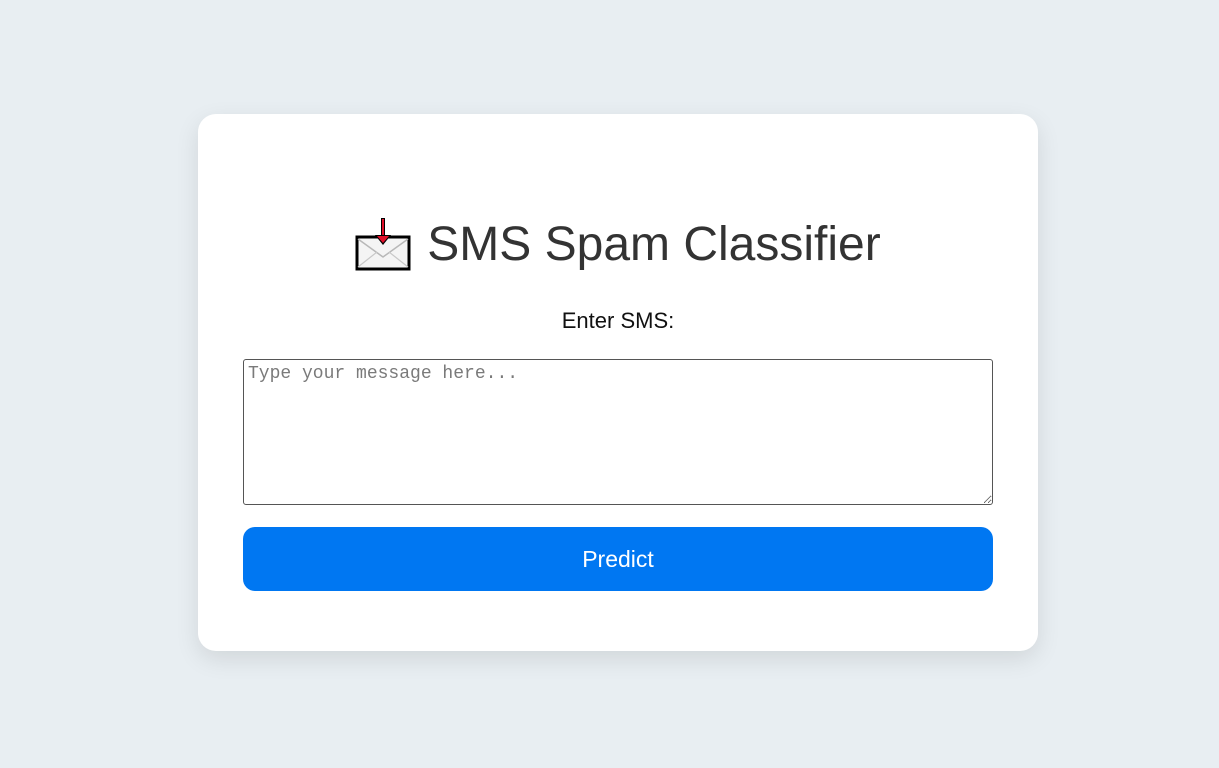 This screenshot has height=768, width=1219. What do you see at coordinates (654, 244) in the screenshot?
I see `page-title: SMS Spam Classifier` at bounding box center [654, 244].